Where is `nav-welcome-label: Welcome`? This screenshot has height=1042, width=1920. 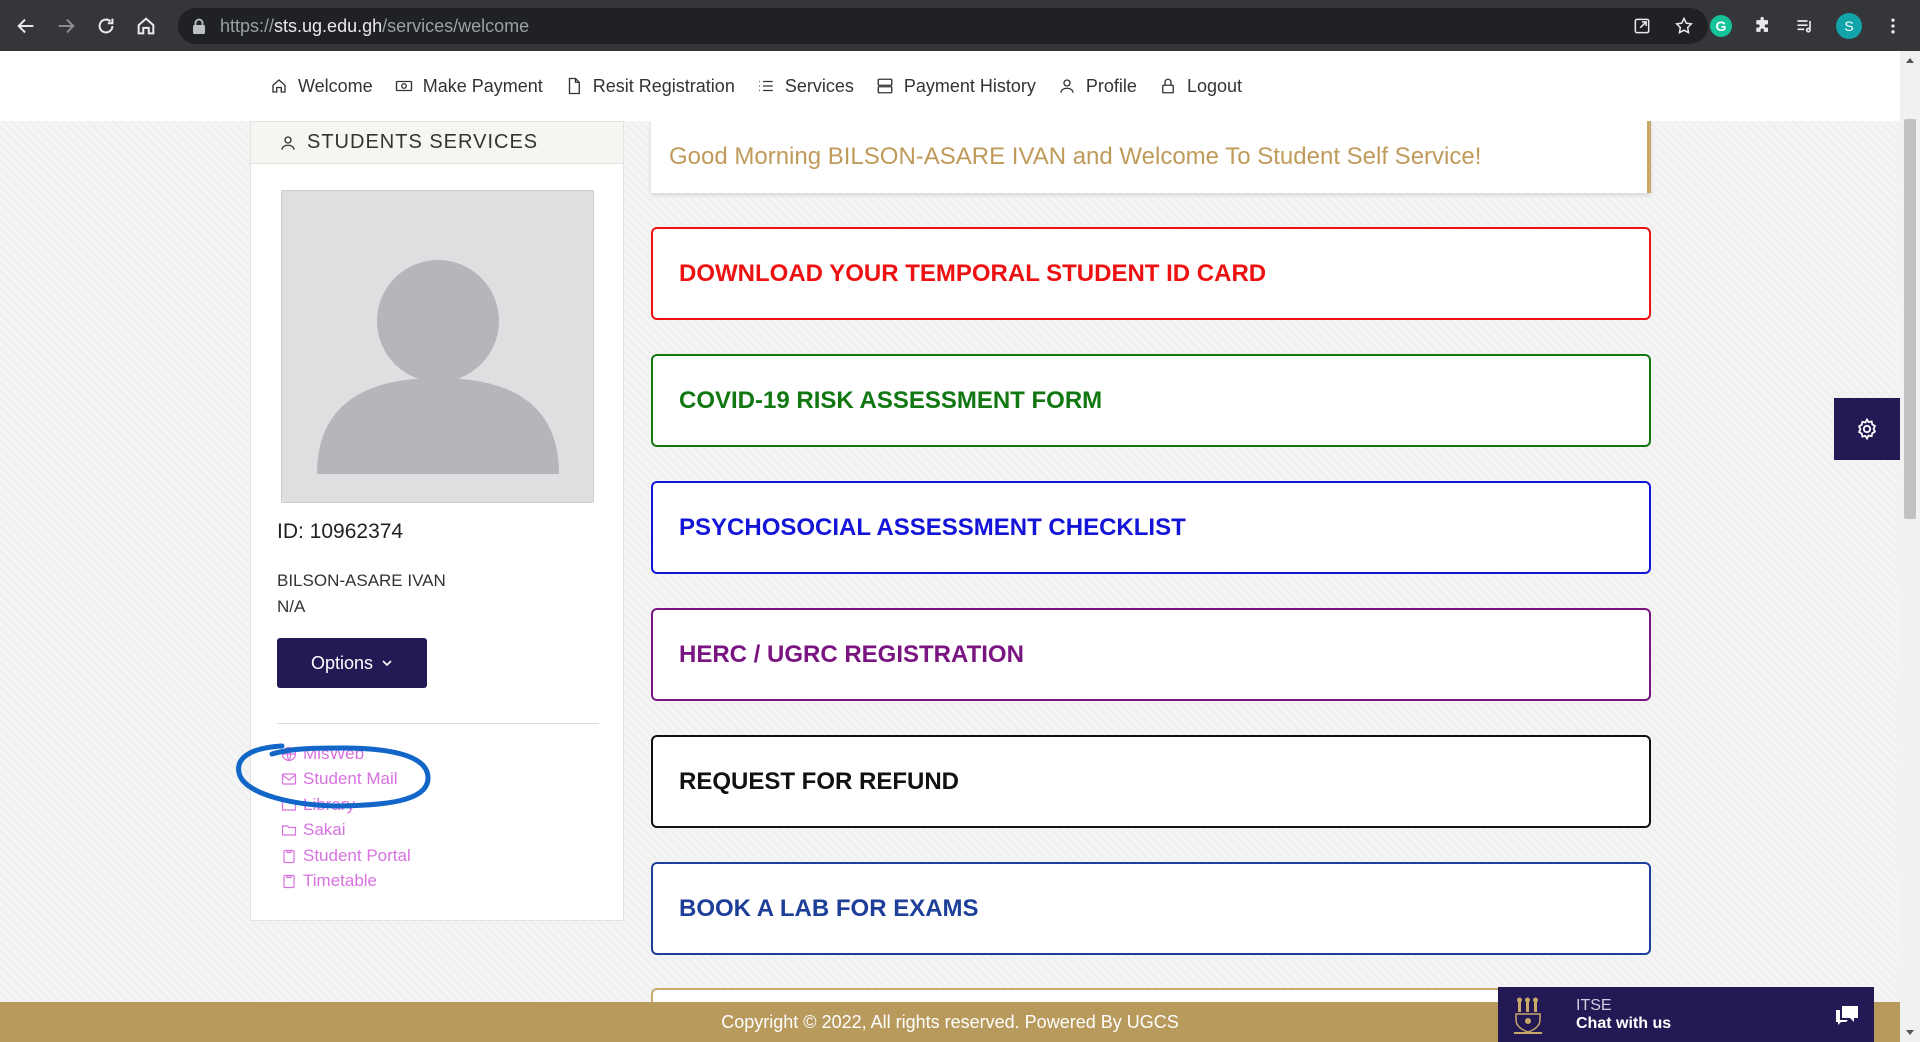 nav-welcome-label: Welcome is located at coordinates (335, 85).